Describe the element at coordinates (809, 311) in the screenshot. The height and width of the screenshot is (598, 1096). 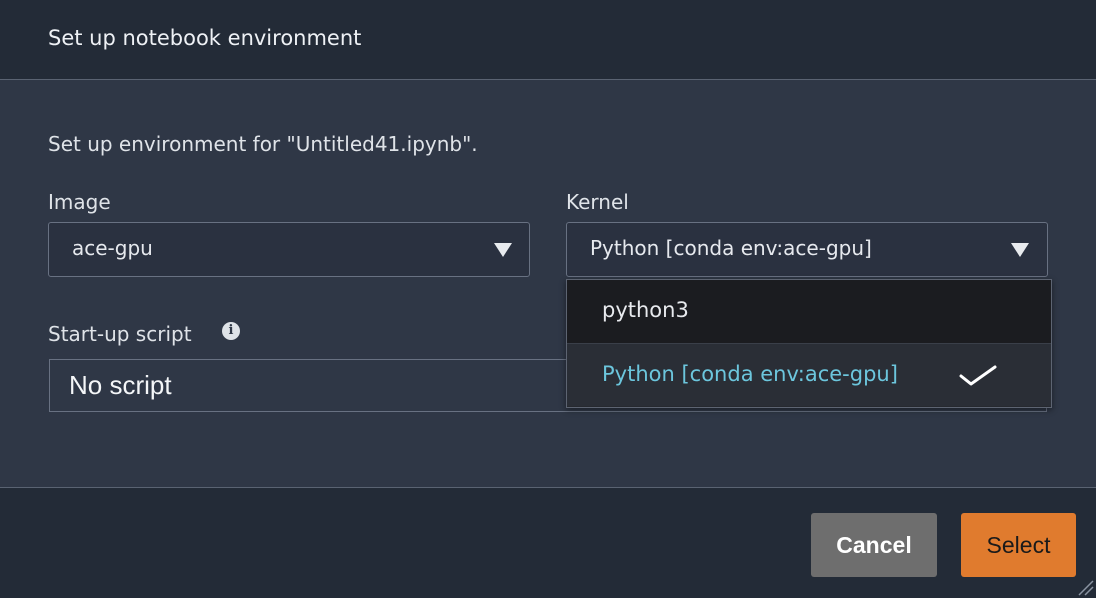
I see `dropdown-option-python3: python3` at that location.